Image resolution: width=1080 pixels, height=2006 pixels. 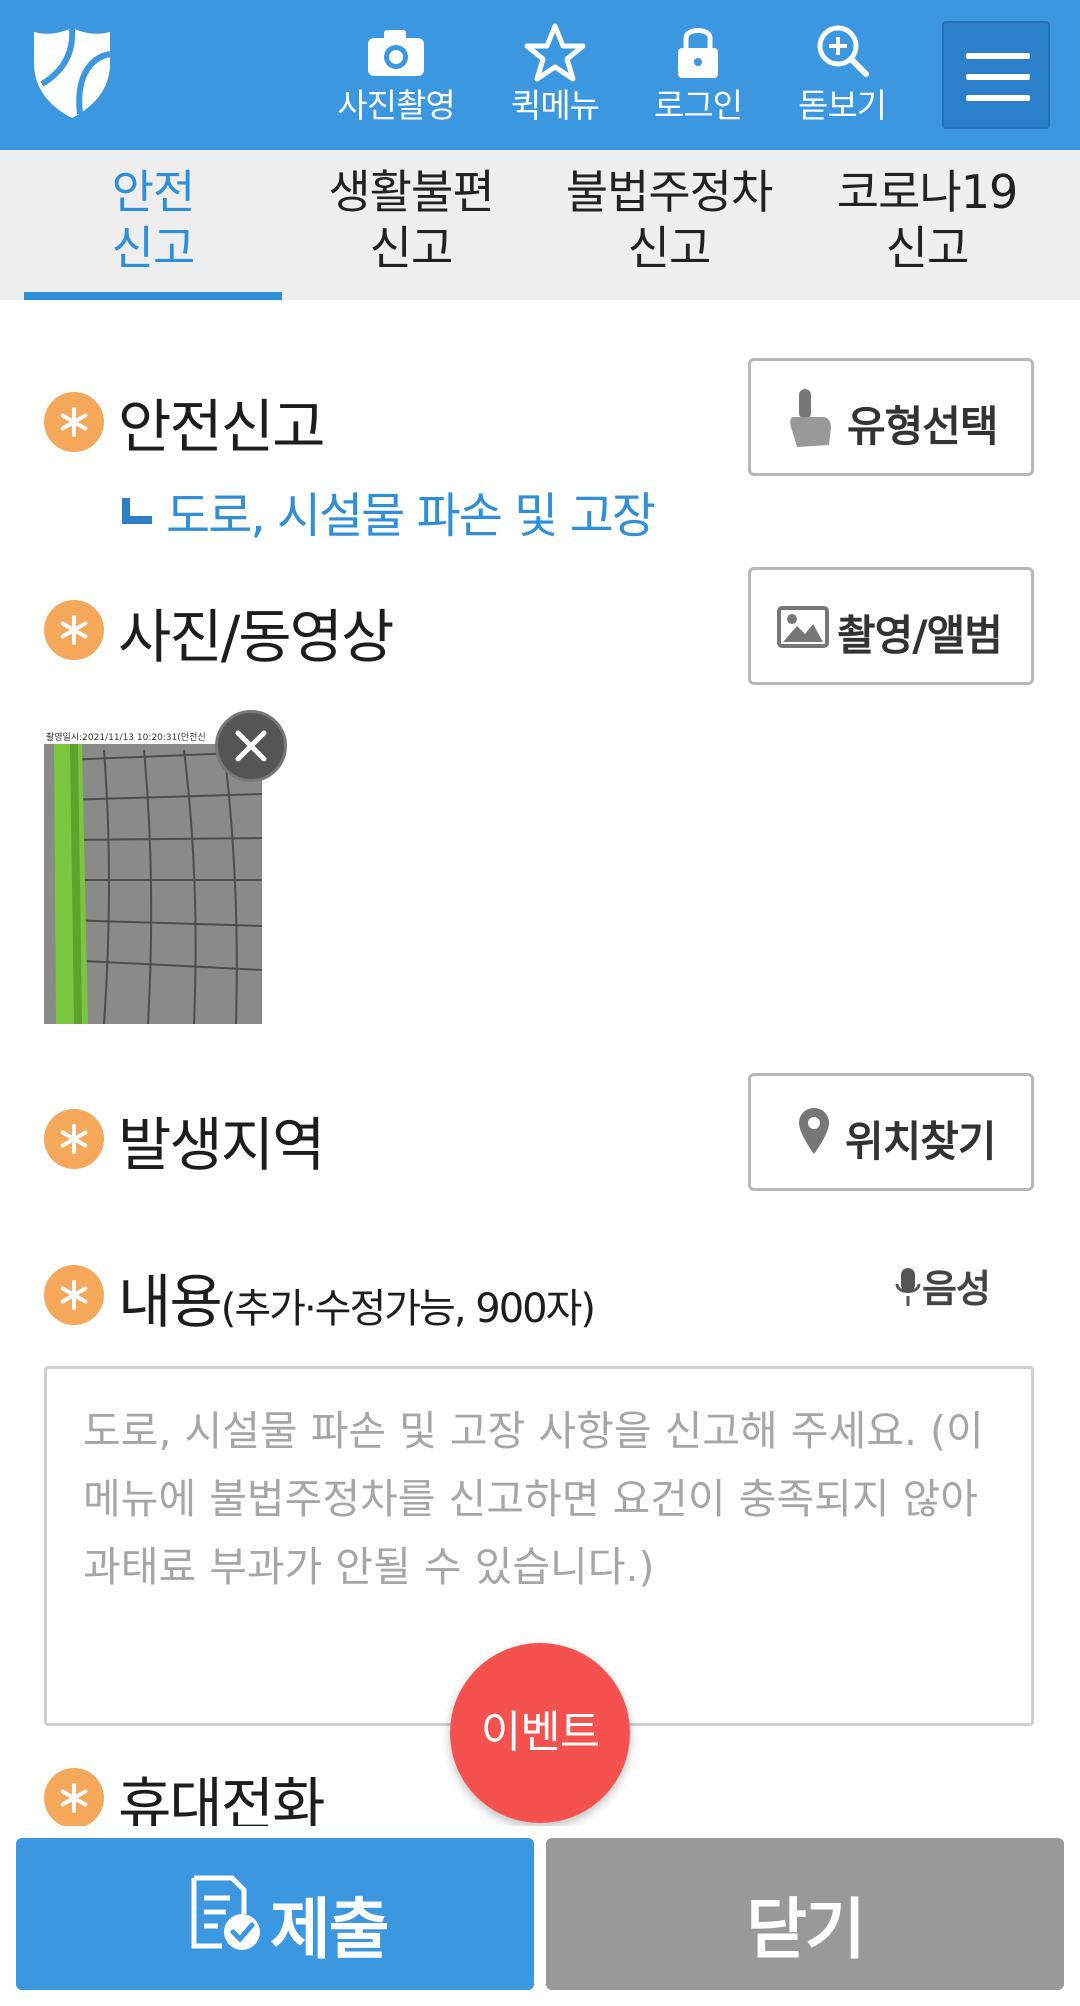 What do you see at coordinates (396, 53) in the screenshot?
I see `camera-icon` at bounding box center [396, 53].